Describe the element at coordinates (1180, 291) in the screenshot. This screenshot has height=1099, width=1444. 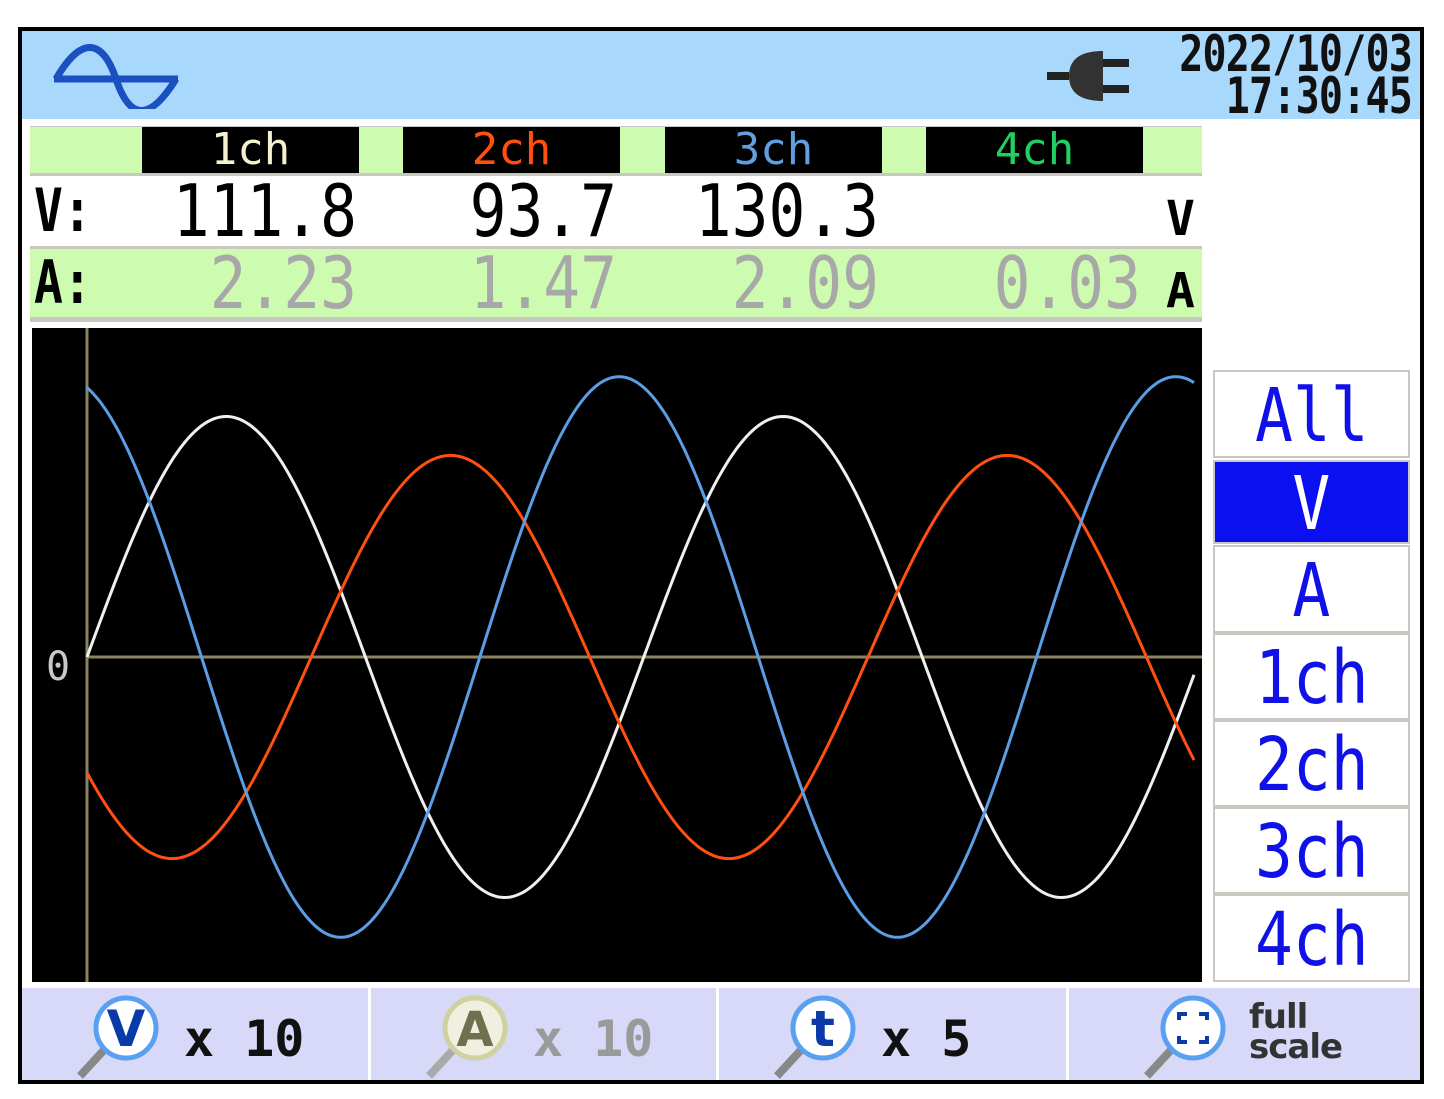
I see `current-unit: A` at that location.